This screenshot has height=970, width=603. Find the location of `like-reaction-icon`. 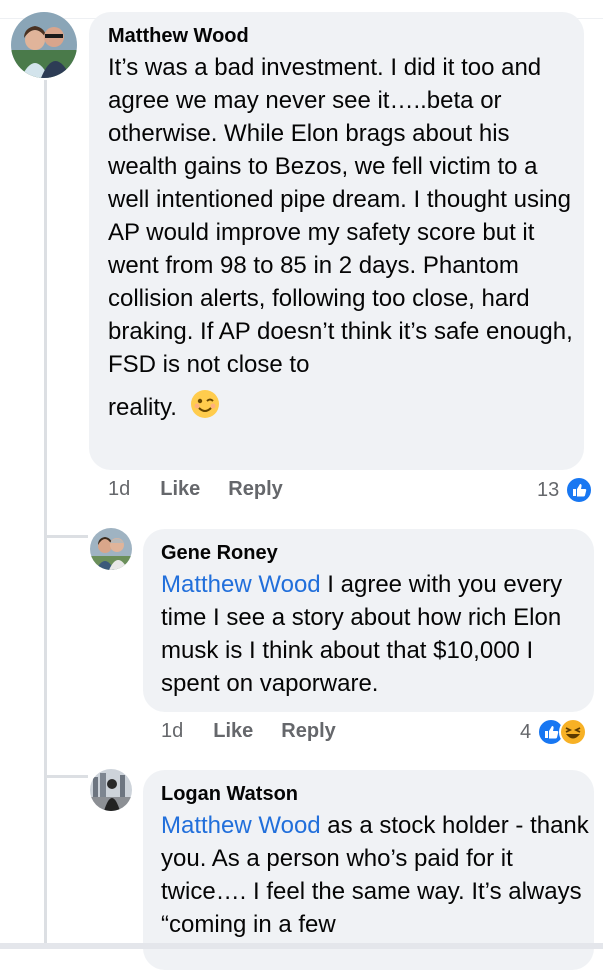

like-reaction-icon is located at coordinates (579, 490).